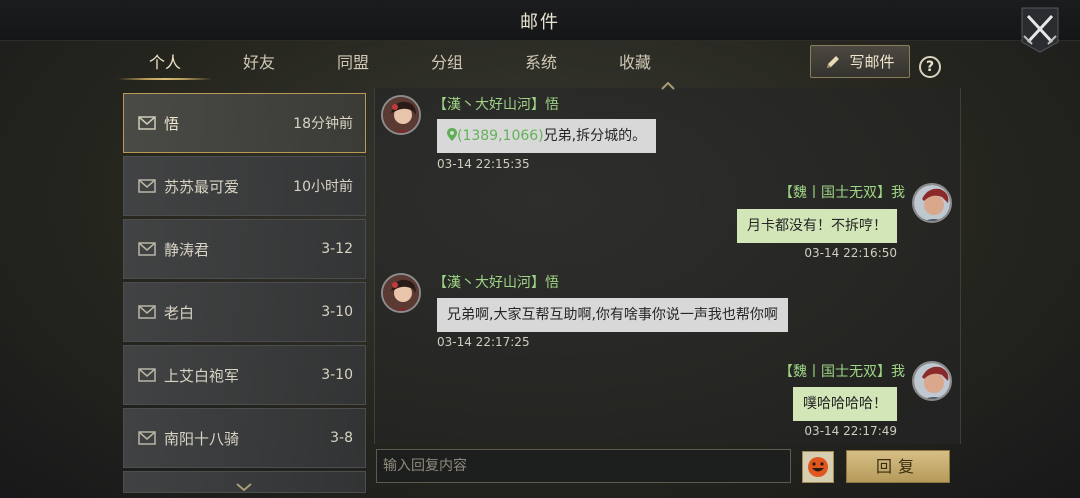  I want to click on message-text: 兄弟啊,大家互帮互助啊,你有啥事你说一声我也帮你啊, so click(612, 315).